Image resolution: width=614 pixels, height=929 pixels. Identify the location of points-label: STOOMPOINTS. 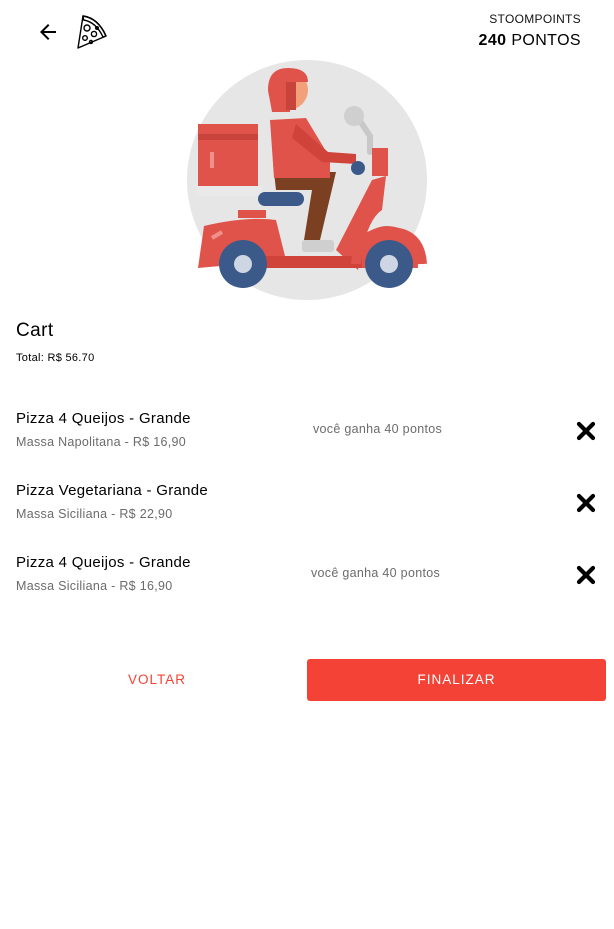
(535, 19).